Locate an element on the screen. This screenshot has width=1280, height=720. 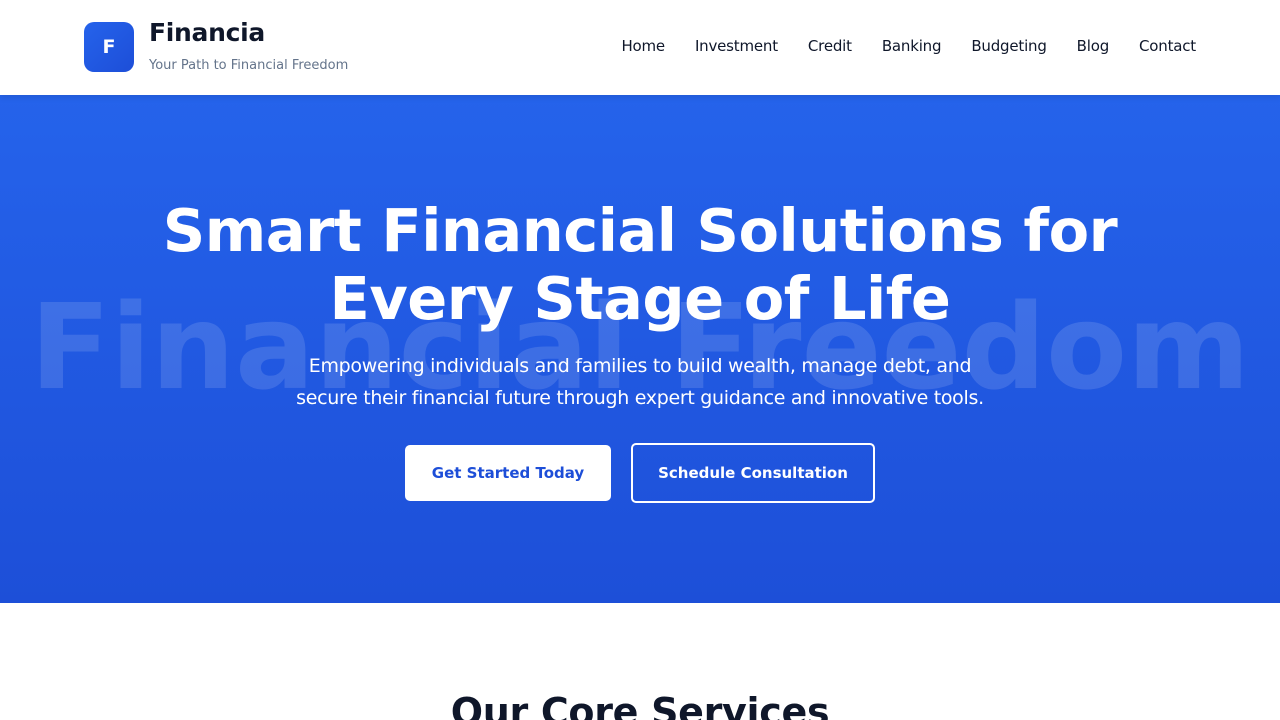
nav-item-credit: Credit is located at coordinates (830, 46).